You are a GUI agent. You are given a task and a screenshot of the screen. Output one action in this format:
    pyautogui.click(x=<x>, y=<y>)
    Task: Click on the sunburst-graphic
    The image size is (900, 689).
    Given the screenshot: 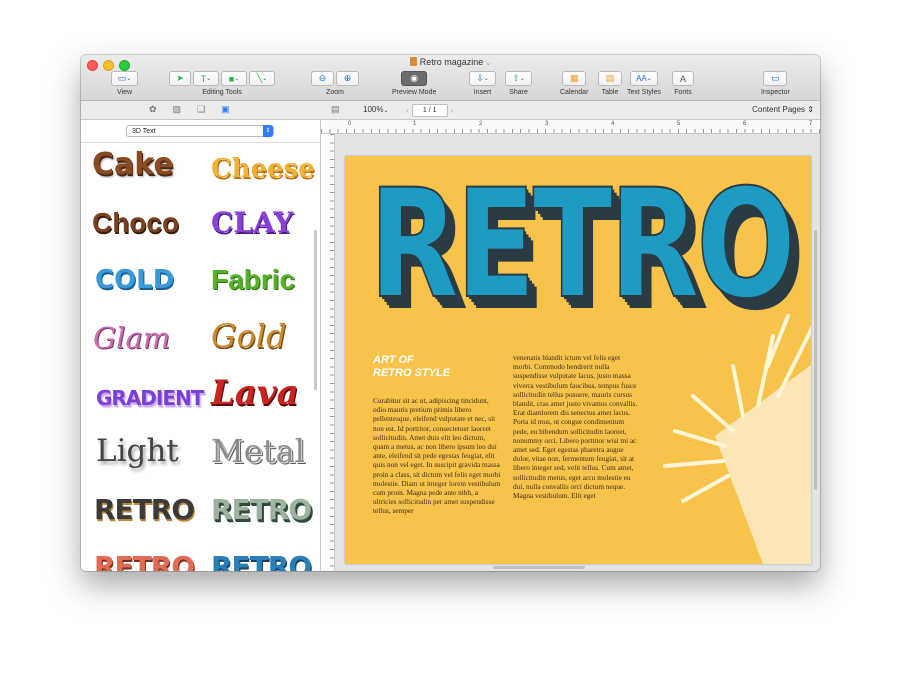 What is the action you would take?
    pyautogui.click(x=737, y=439)
    